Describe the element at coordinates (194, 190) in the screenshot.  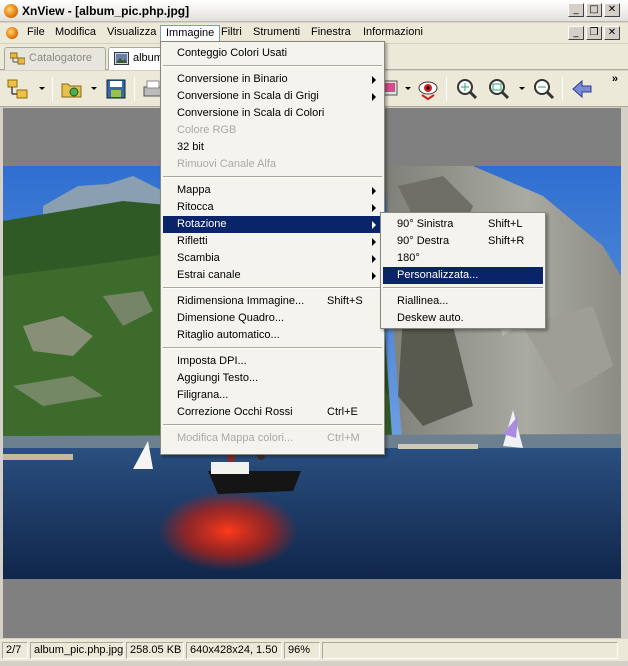
I see `menu-item-label: Mappa` at that location.